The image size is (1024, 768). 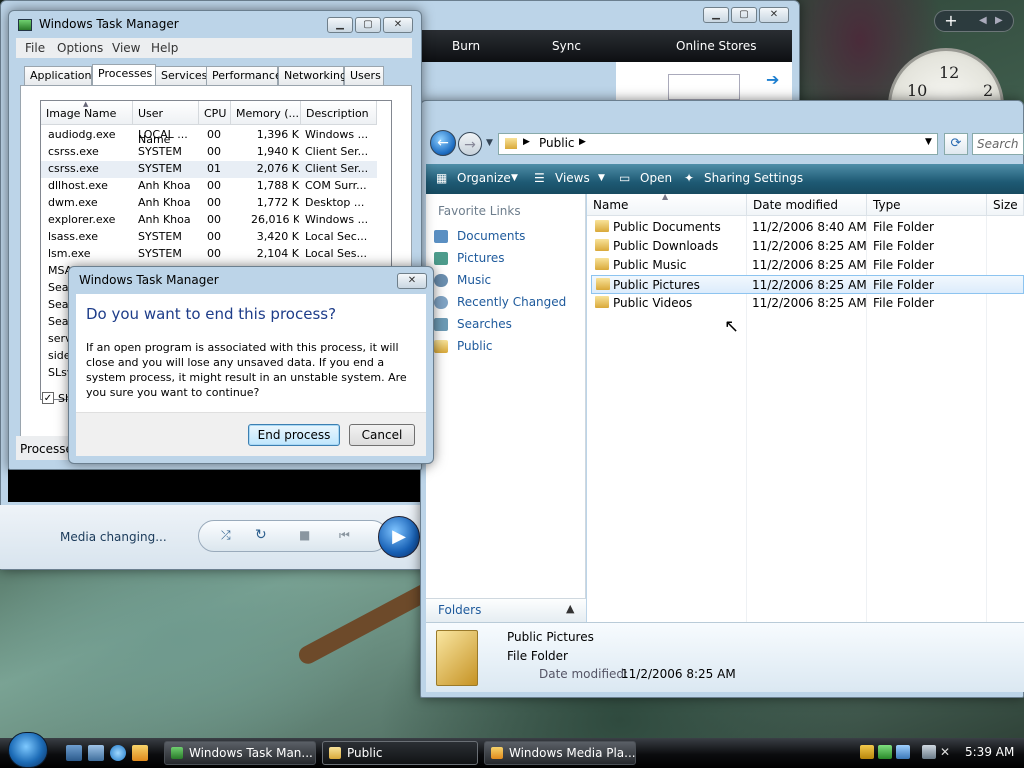 I want to click on menu-file: File, so click(x=35, y=48).